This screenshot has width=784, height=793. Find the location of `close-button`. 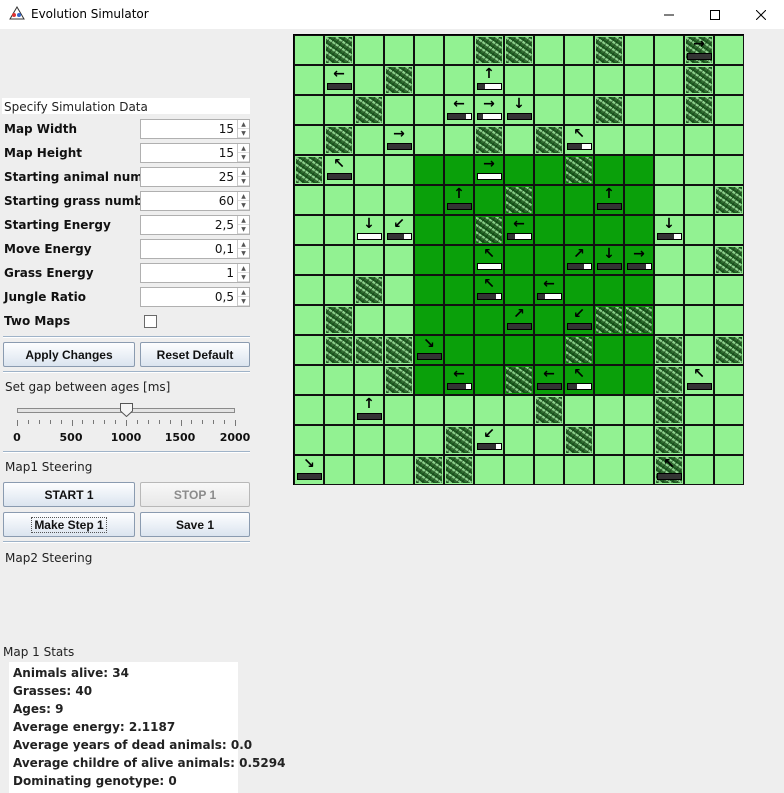

close-button is located at coordinates (761, 14).